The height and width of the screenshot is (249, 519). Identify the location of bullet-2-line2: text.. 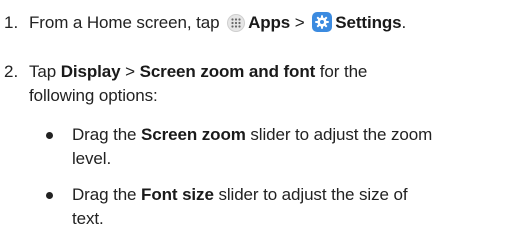
(88, 218).